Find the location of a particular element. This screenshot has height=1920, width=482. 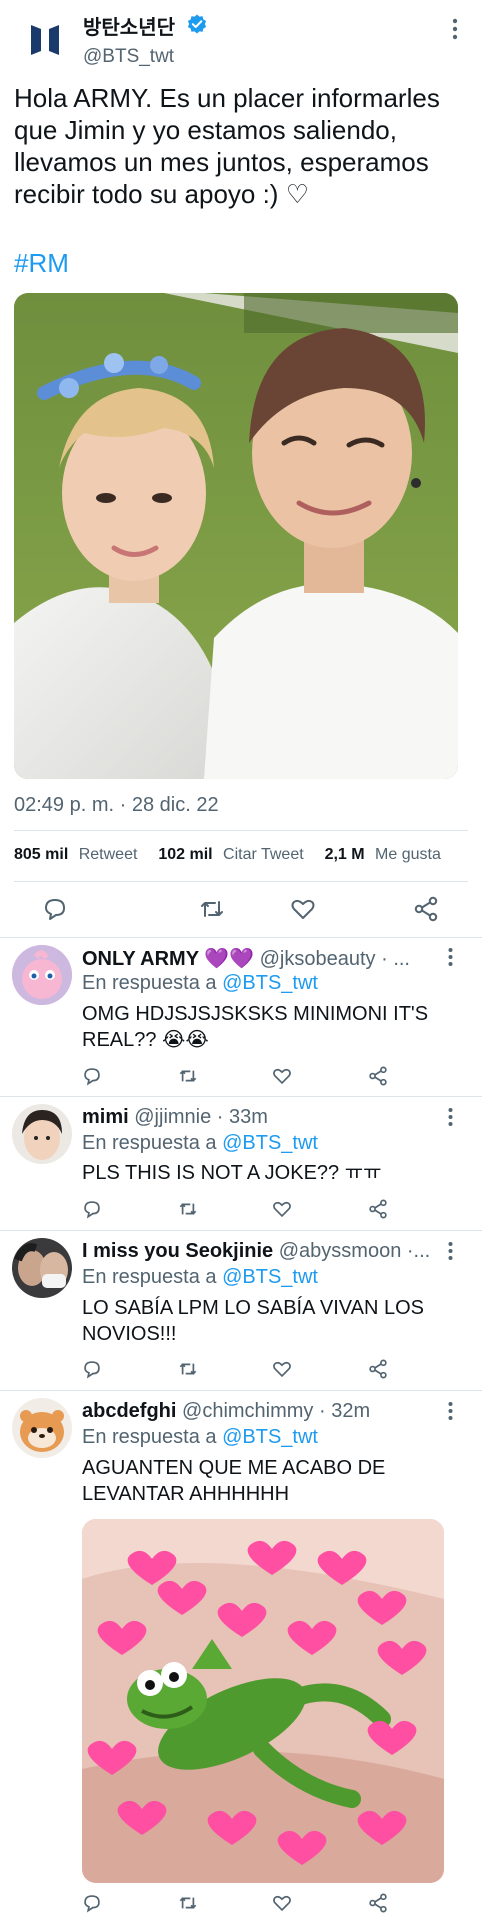

reply-display-name: abcdefghi is located at coordinates (129, 1411).